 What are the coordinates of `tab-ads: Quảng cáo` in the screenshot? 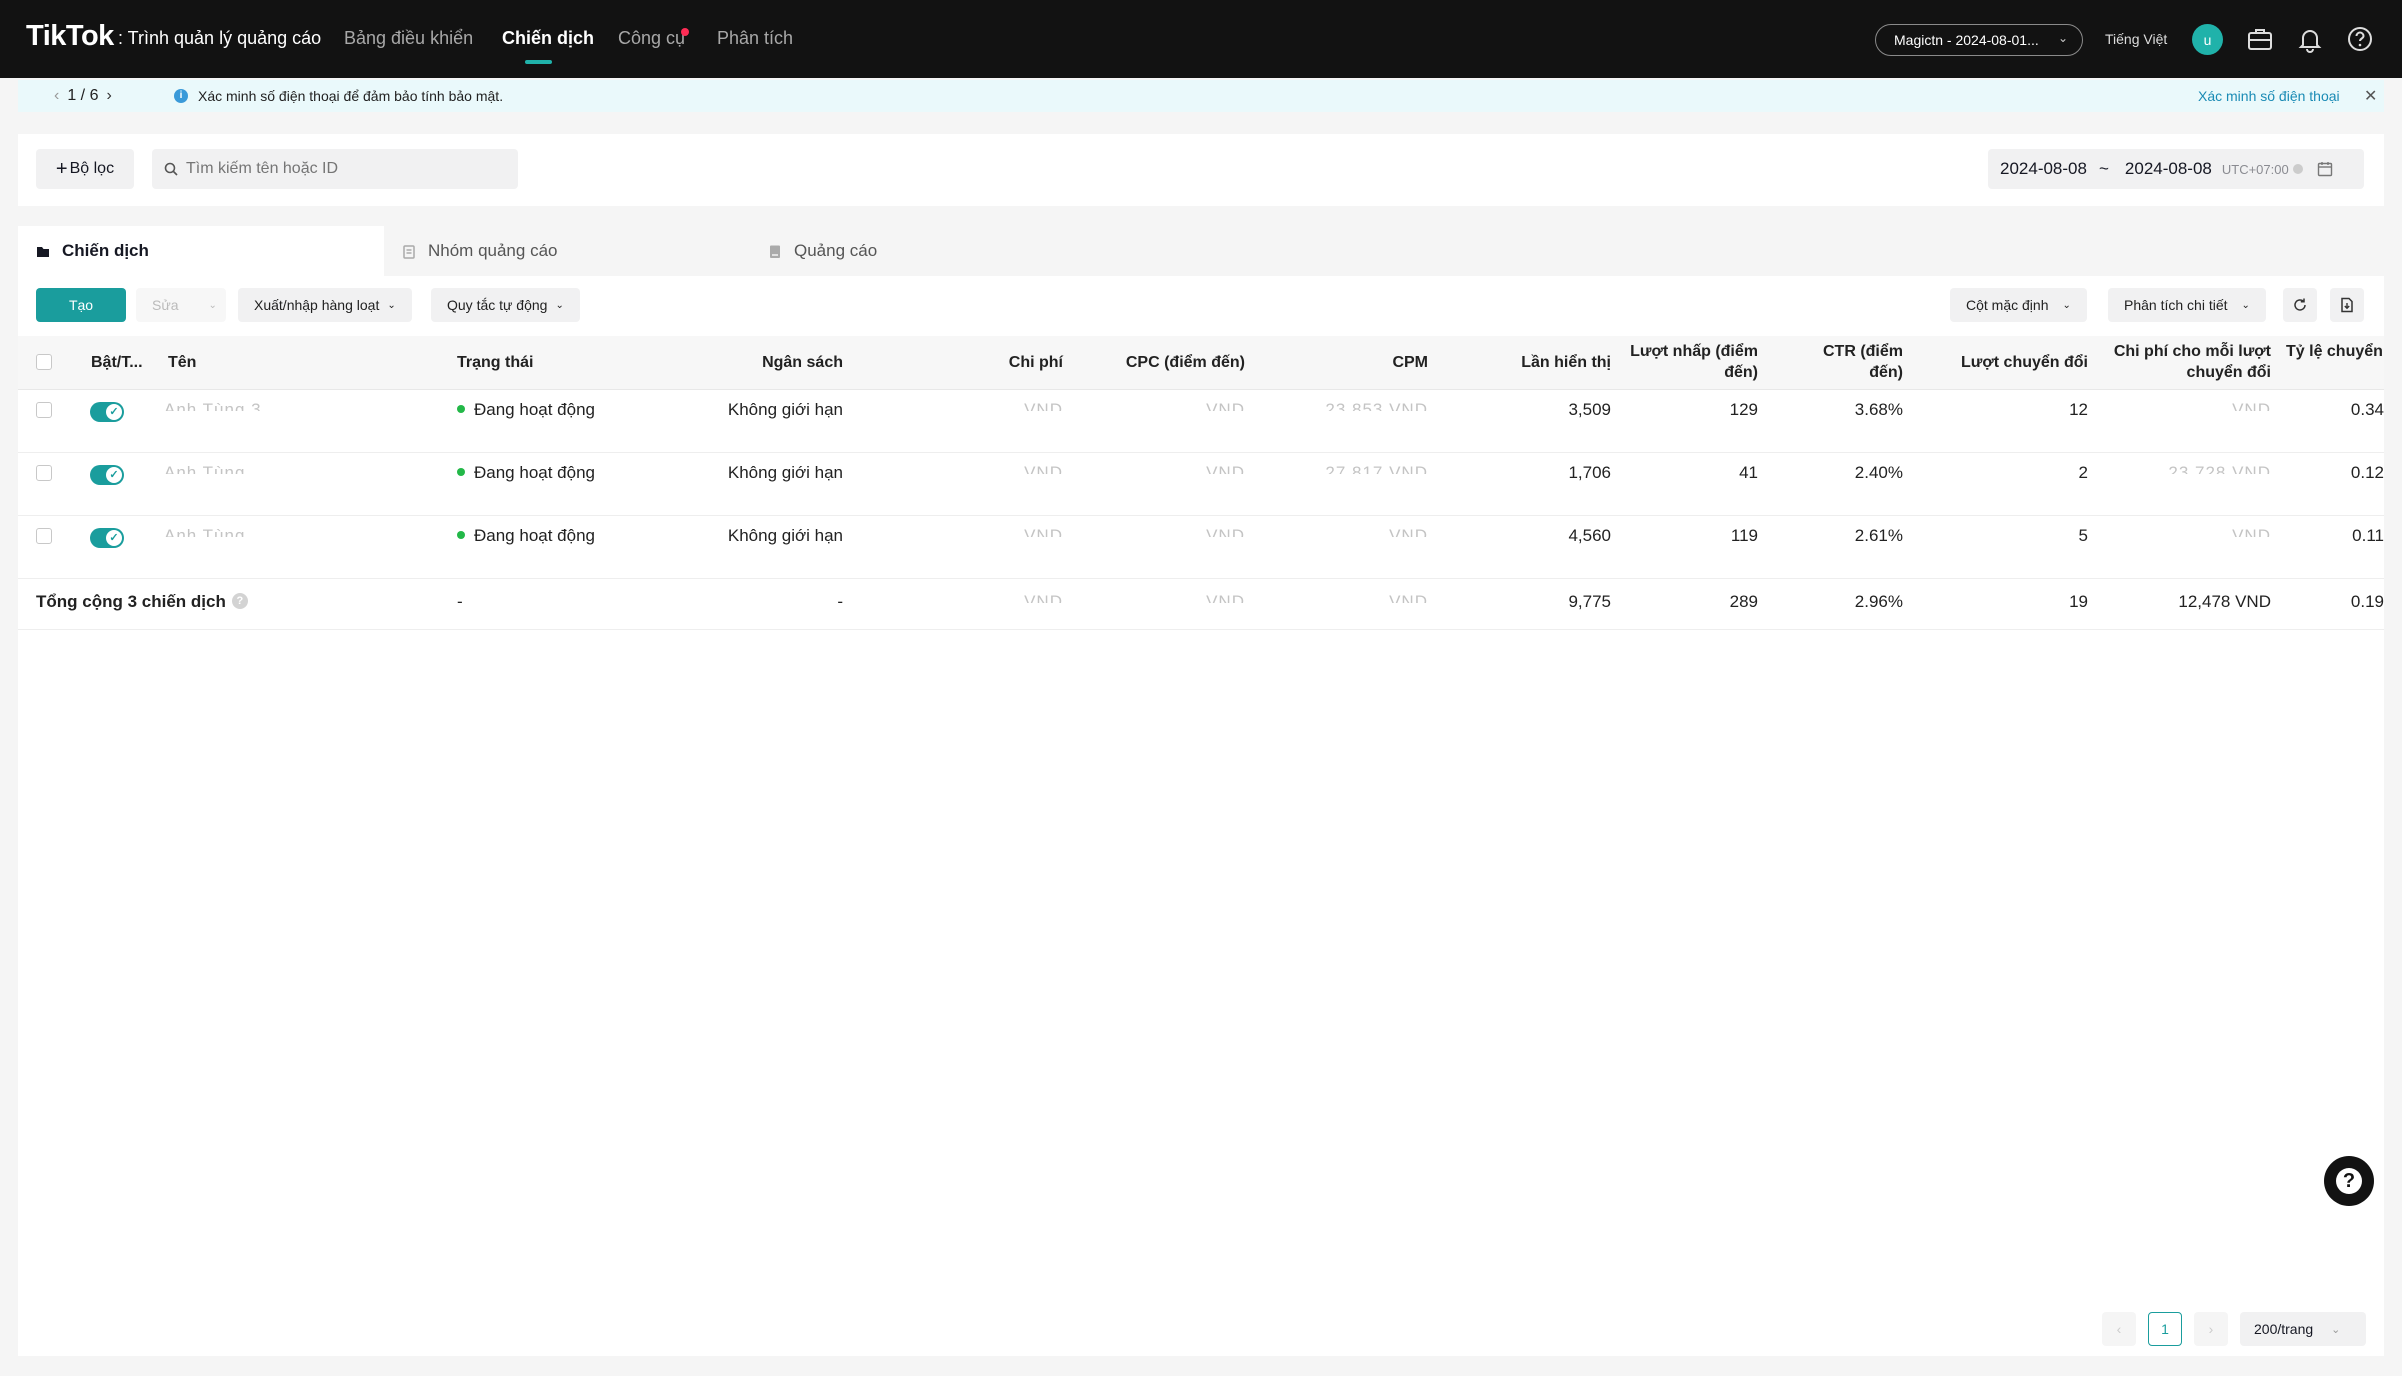 It's located at (933, 251).